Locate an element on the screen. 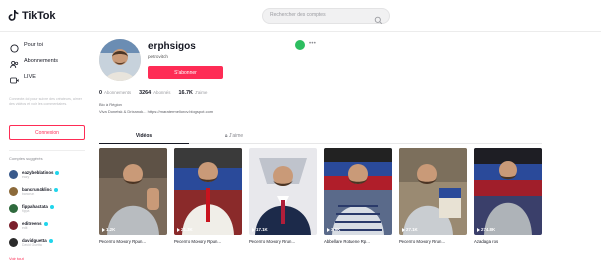 This screenshot has width=601, height=261. view-count: 21.3K is located at coordinates (185, 229).